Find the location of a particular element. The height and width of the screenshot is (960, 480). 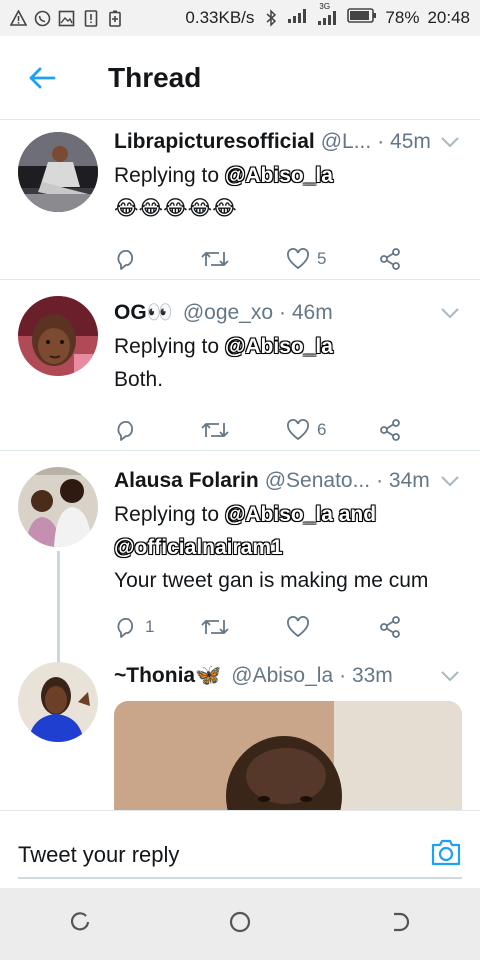

bluetooth-icon is located at coordinates (270, 18).